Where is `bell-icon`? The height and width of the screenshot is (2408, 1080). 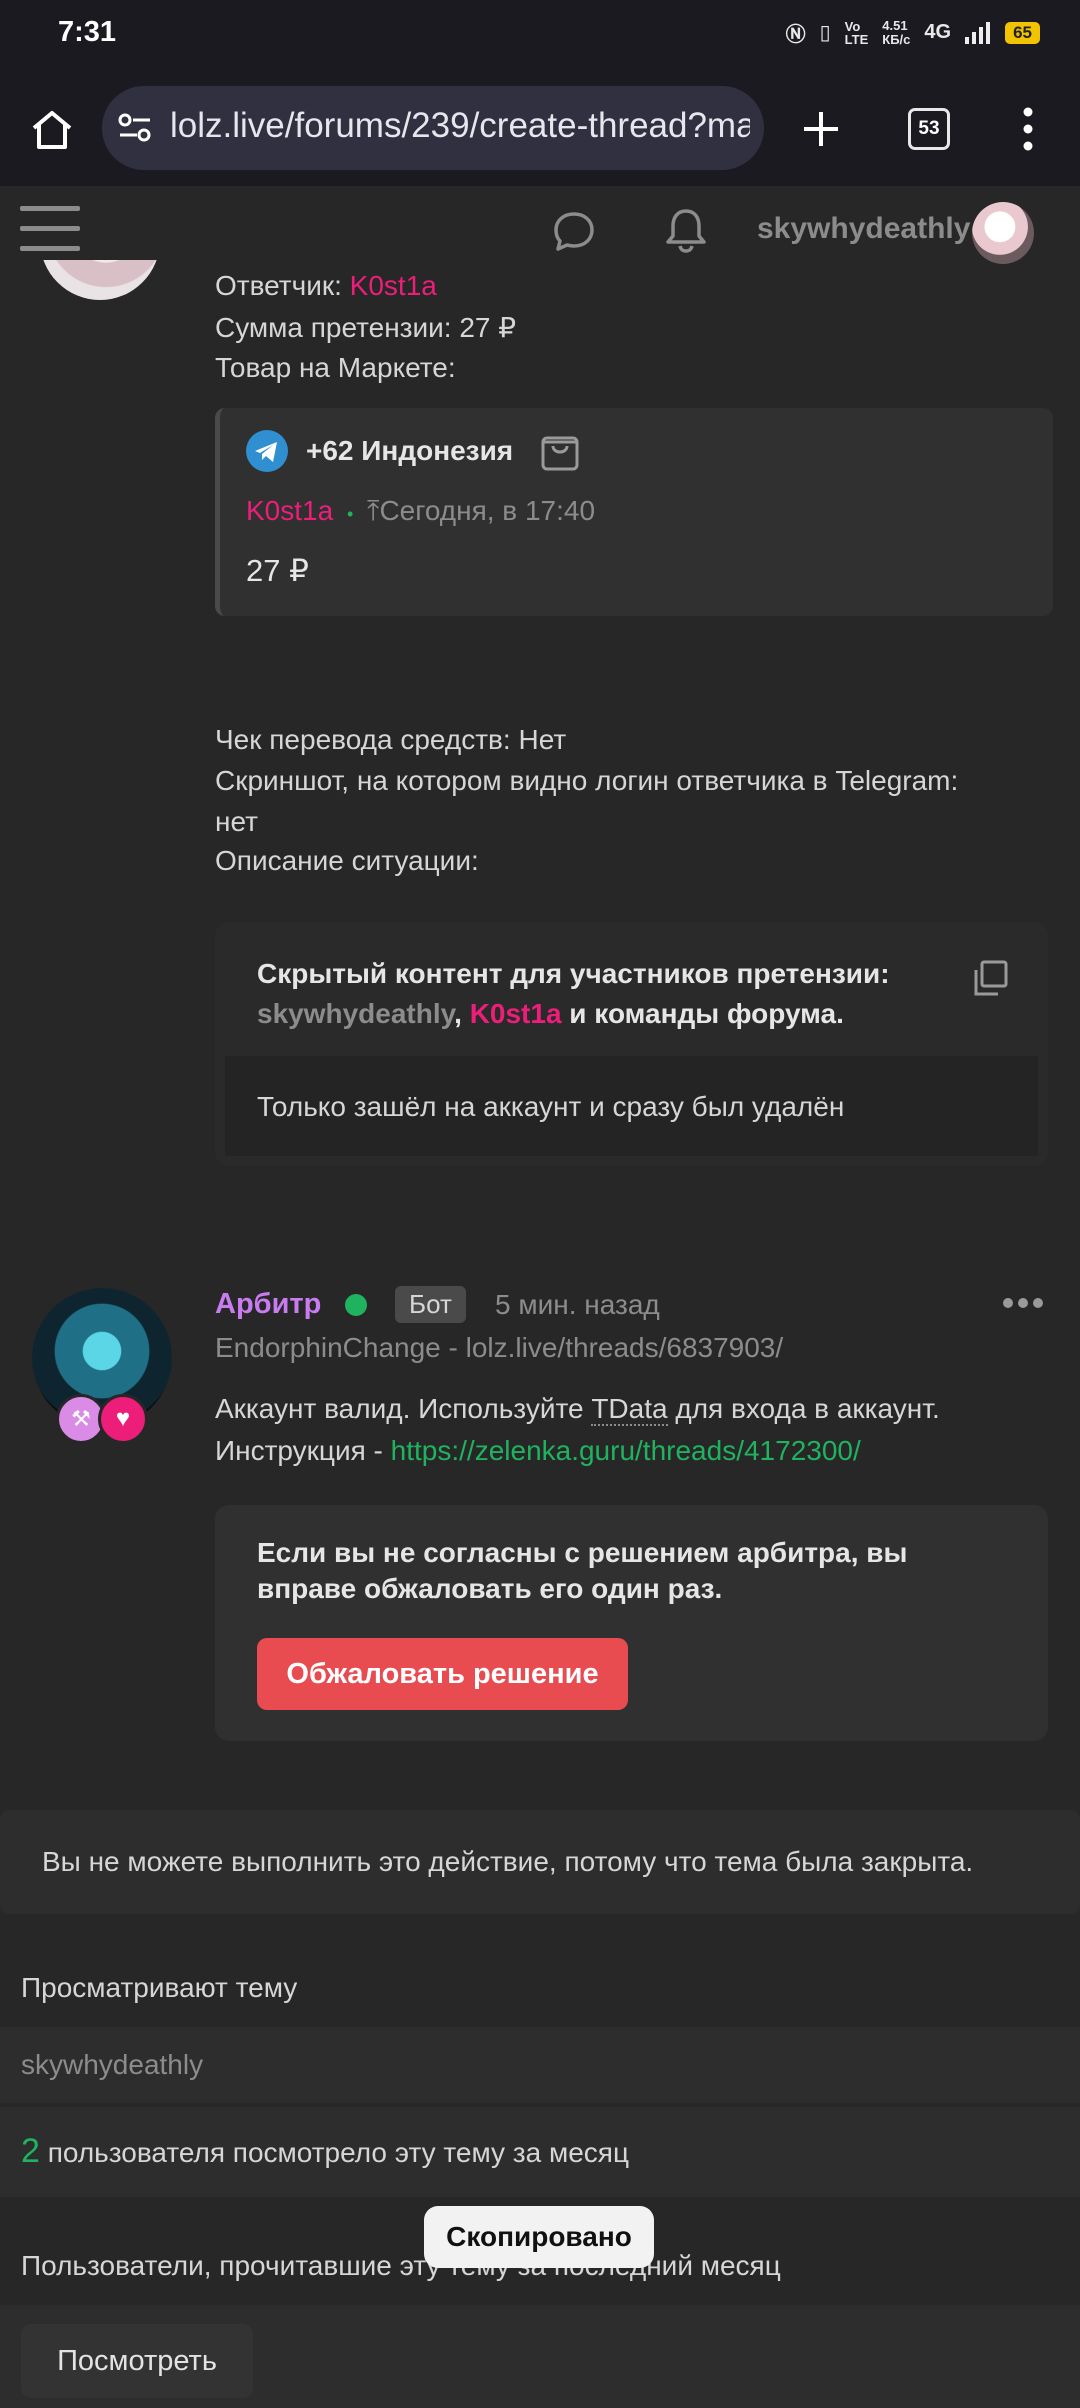 bell-icon is located at coordinates (686, 230).